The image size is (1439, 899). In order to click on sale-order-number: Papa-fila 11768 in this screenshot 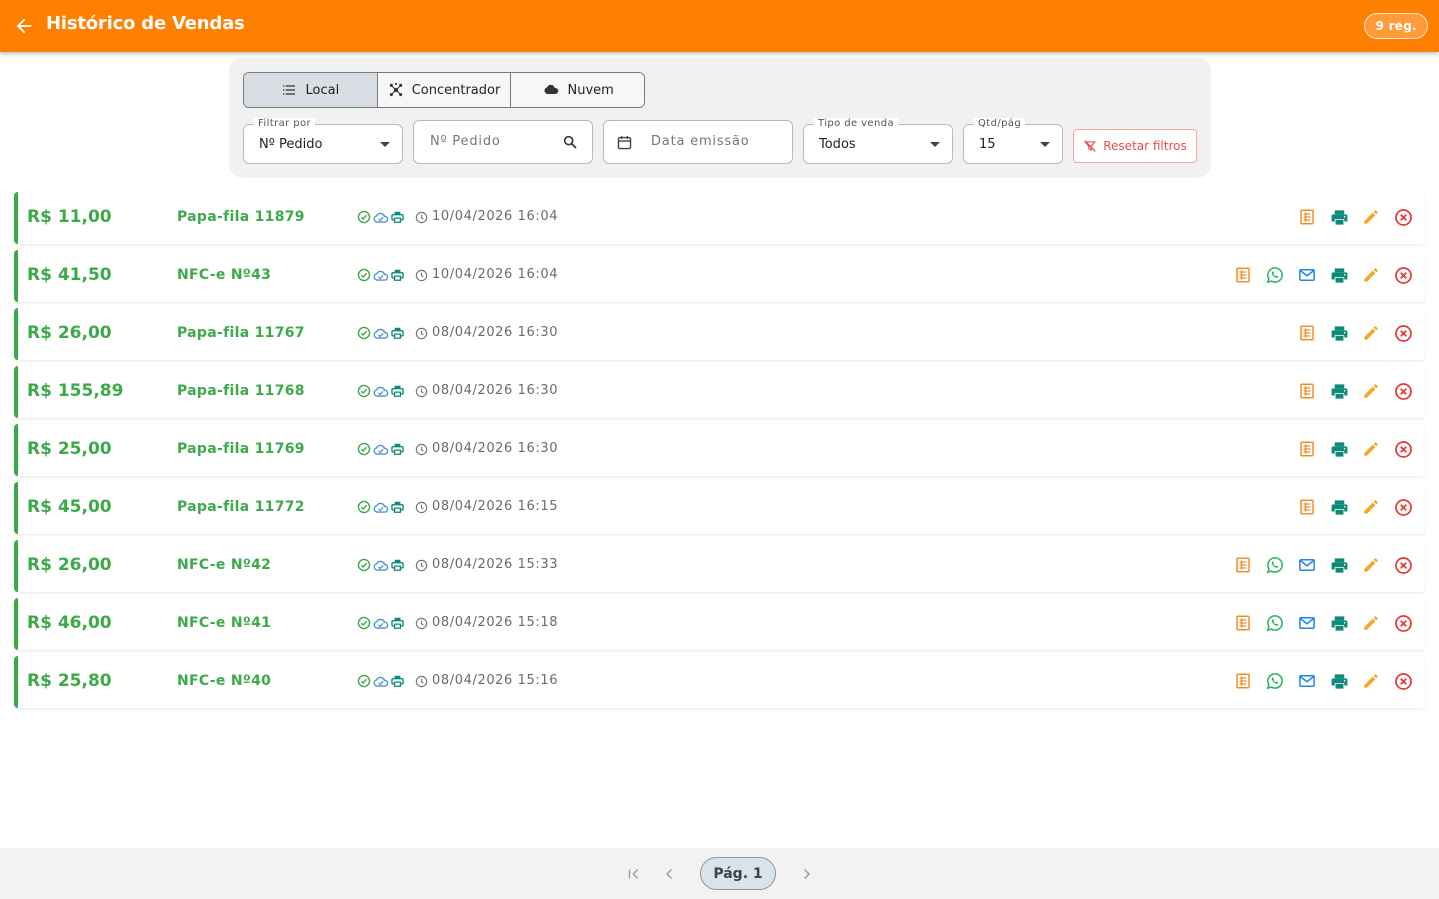, I will do `click(241, 391)`.